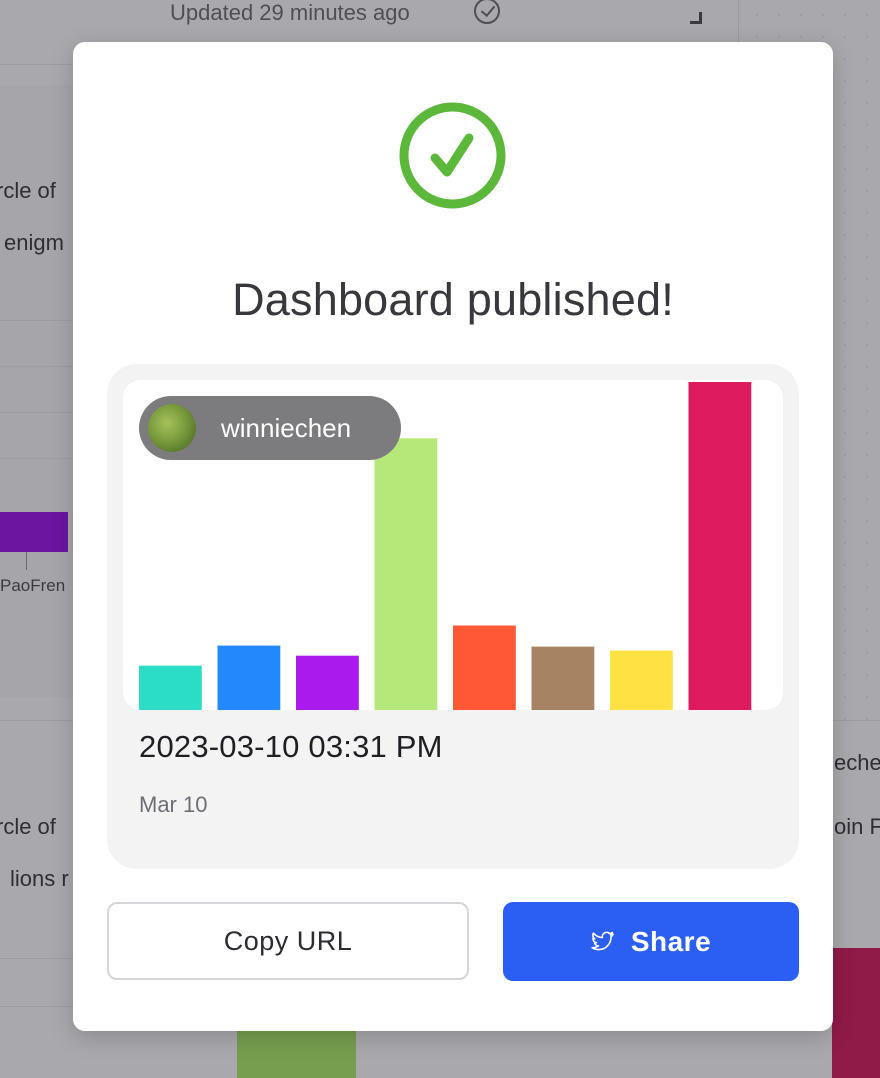 Image resolution: width=880 pixels, height=1078 pixels. What do you see at coordinates (34, 242) in the screenshot?
I see `background-snippet: enigm` at bounding box center [34, 242].